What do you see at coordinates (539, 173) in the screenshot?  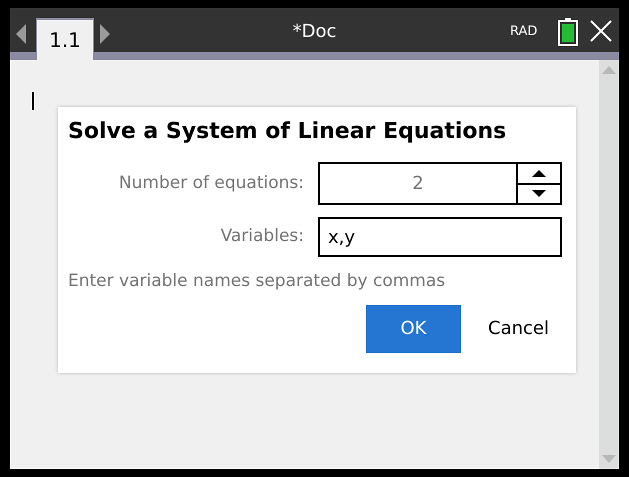 I see `up-arrow-icon` at bounding box center [539, 173].